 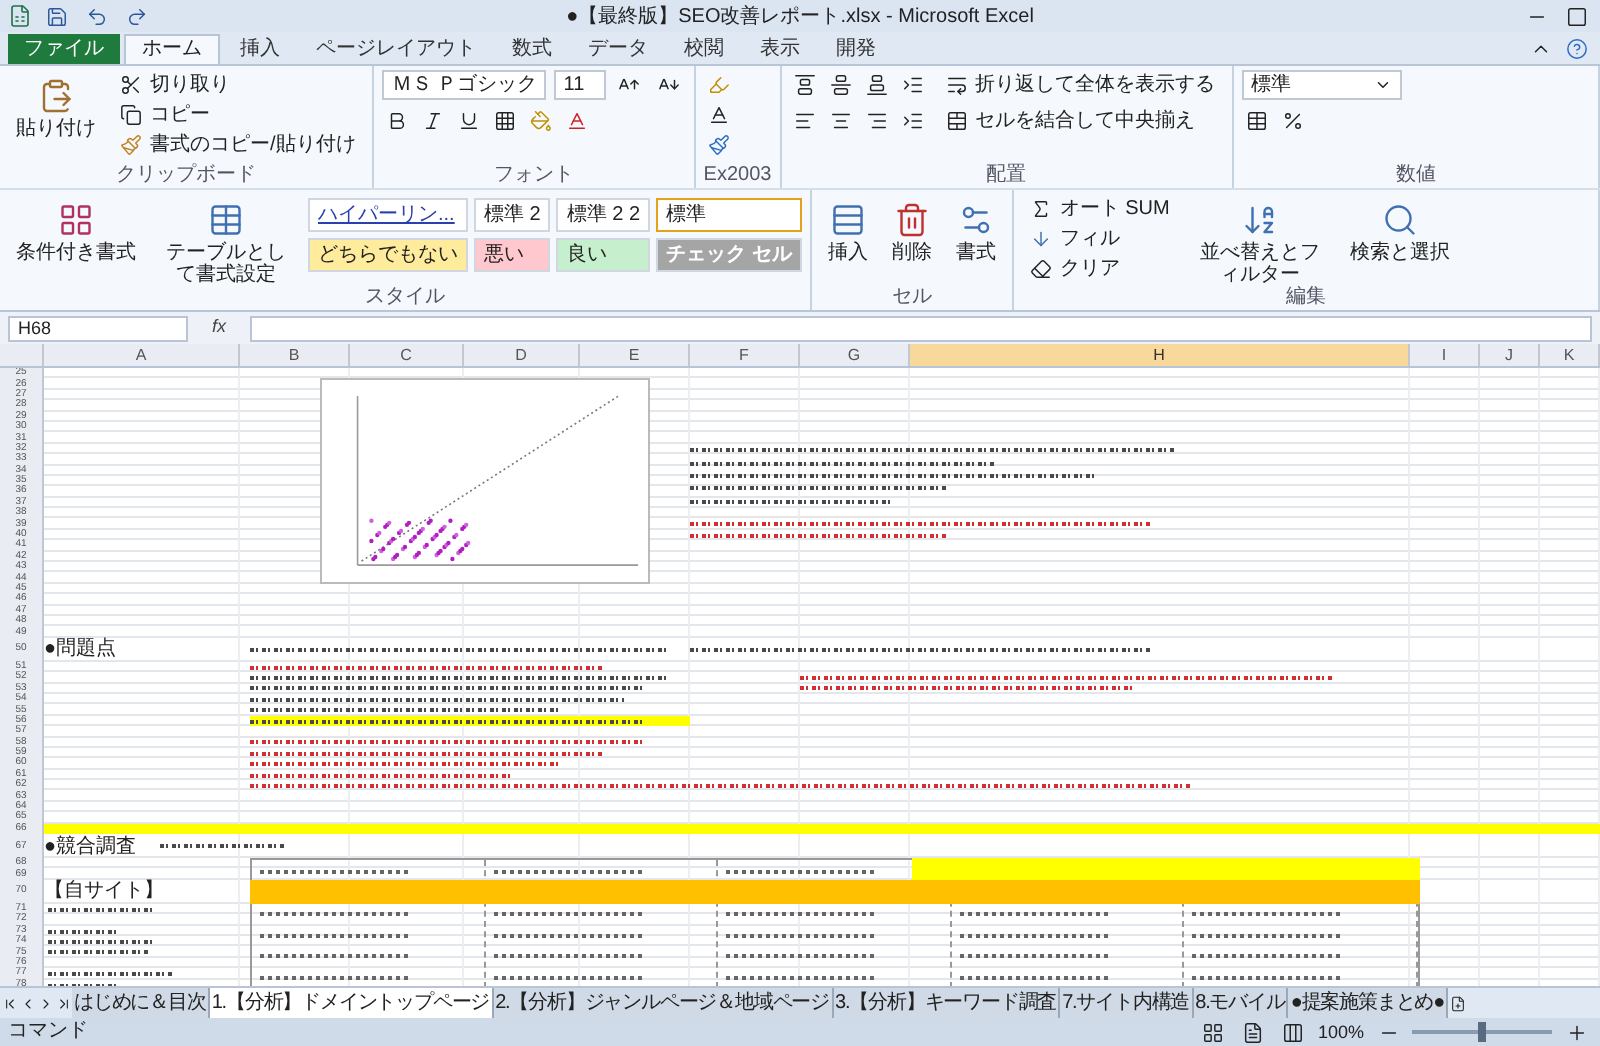 What do you see at coordinates (56, 96) in the screenshot?
I see `clipboard-icon` at bounding box center [56, 96].